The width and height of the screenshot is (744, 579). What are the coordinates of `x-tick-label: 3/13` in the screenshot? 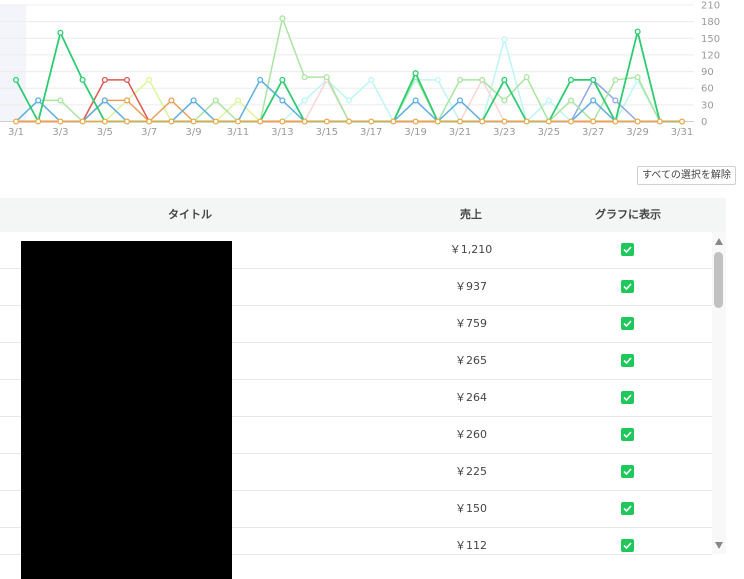 It's located at (282, 132).